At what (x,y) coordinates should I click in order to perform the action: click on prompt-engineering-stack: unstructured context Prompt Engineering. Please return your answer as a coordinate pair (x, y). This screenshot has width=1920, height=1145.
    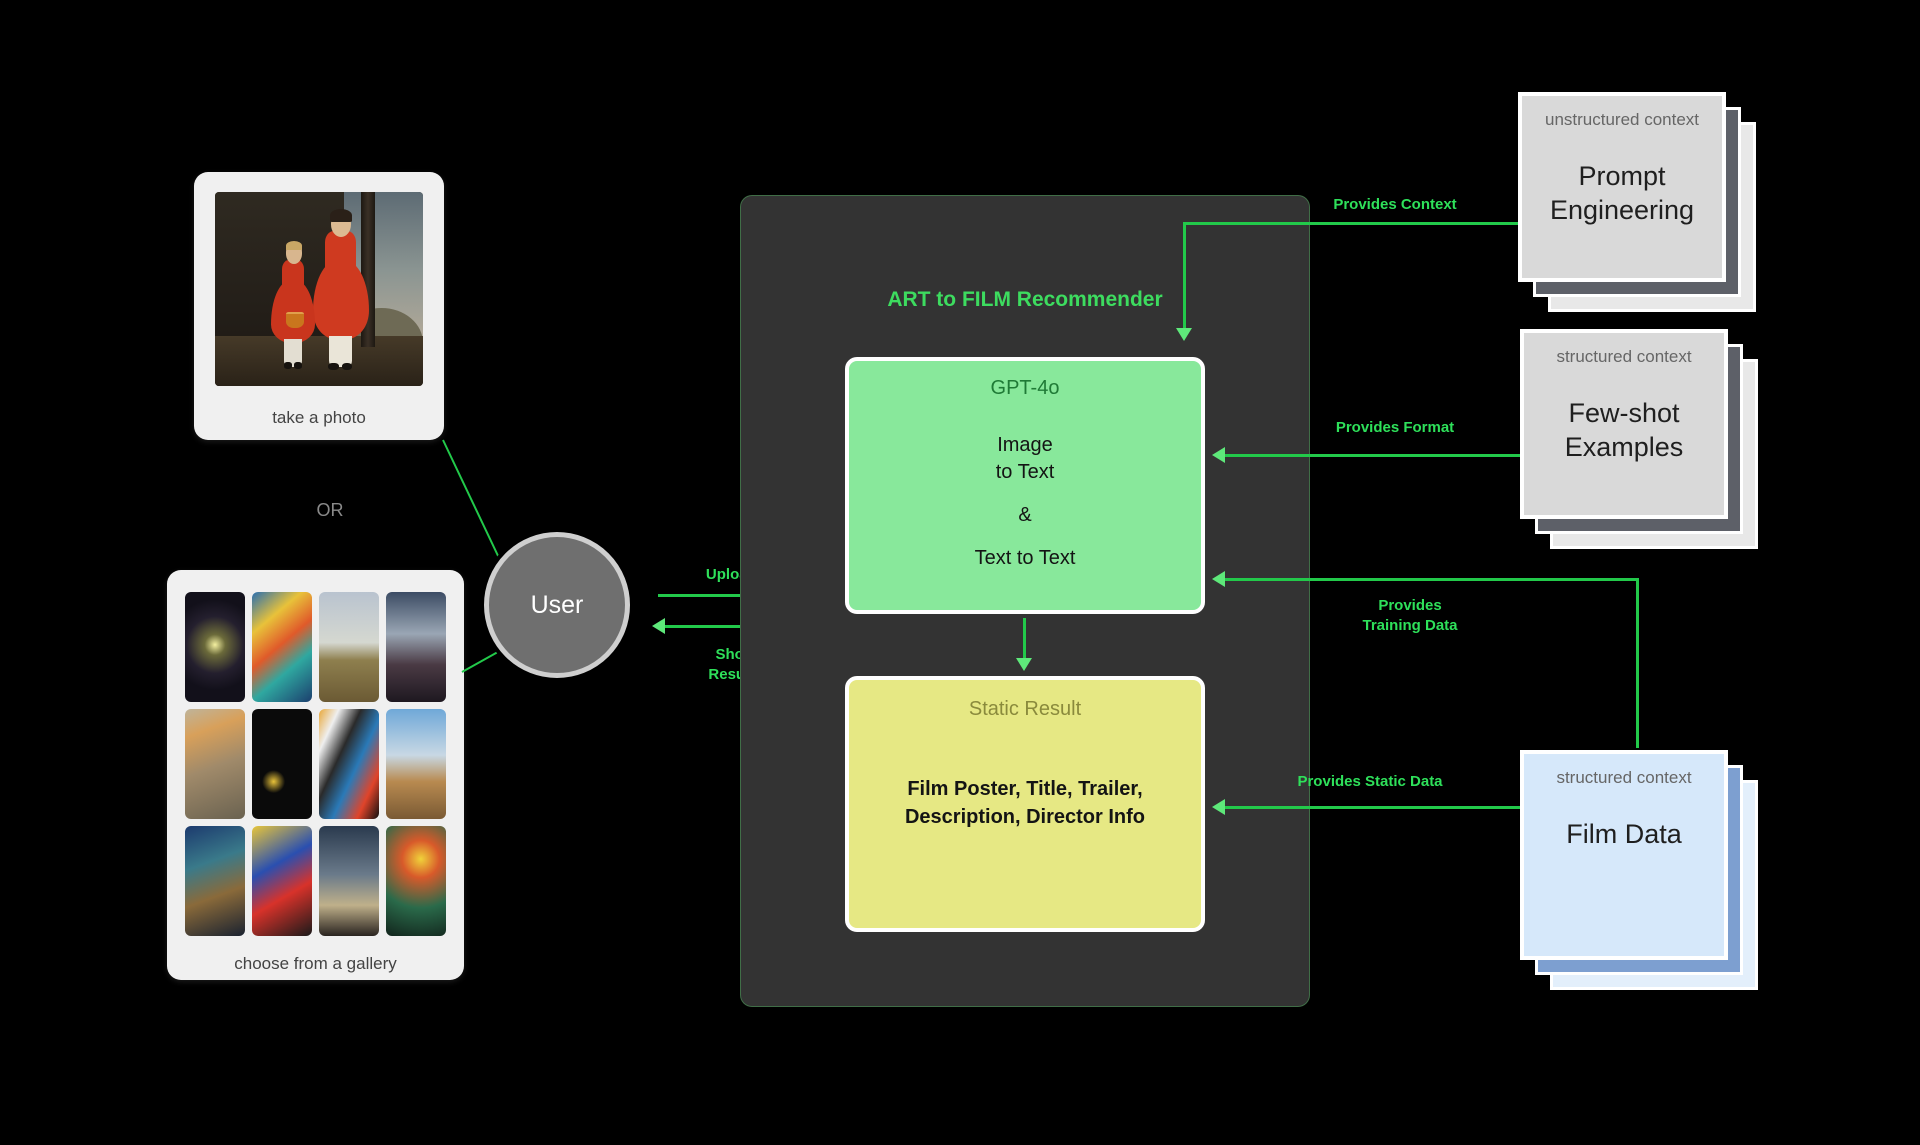
    Looking at the image, I should click on (1637, 202).